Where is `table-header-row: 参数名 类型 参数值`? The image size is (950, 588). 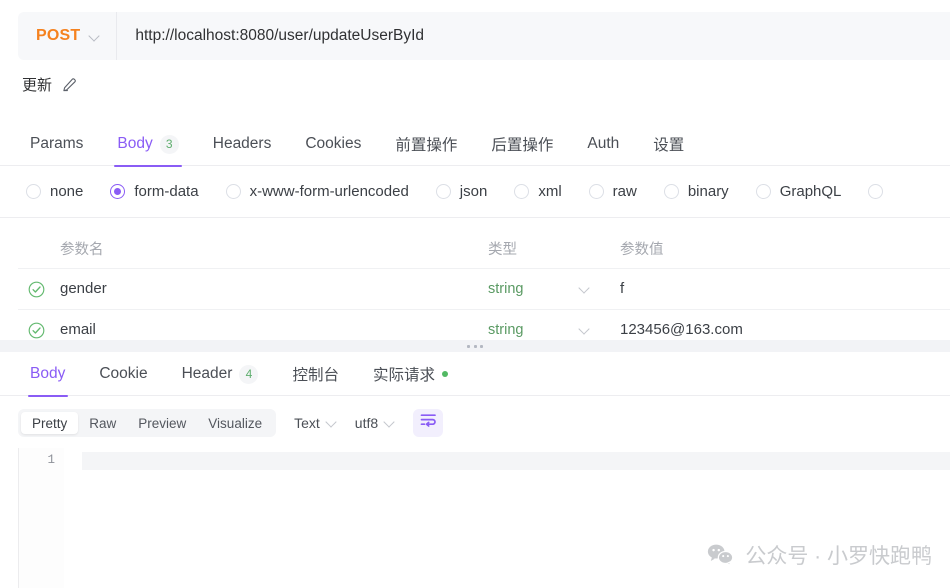
table-header-row: 参数名 类型 参数值 is located at coordinates (484, 248).